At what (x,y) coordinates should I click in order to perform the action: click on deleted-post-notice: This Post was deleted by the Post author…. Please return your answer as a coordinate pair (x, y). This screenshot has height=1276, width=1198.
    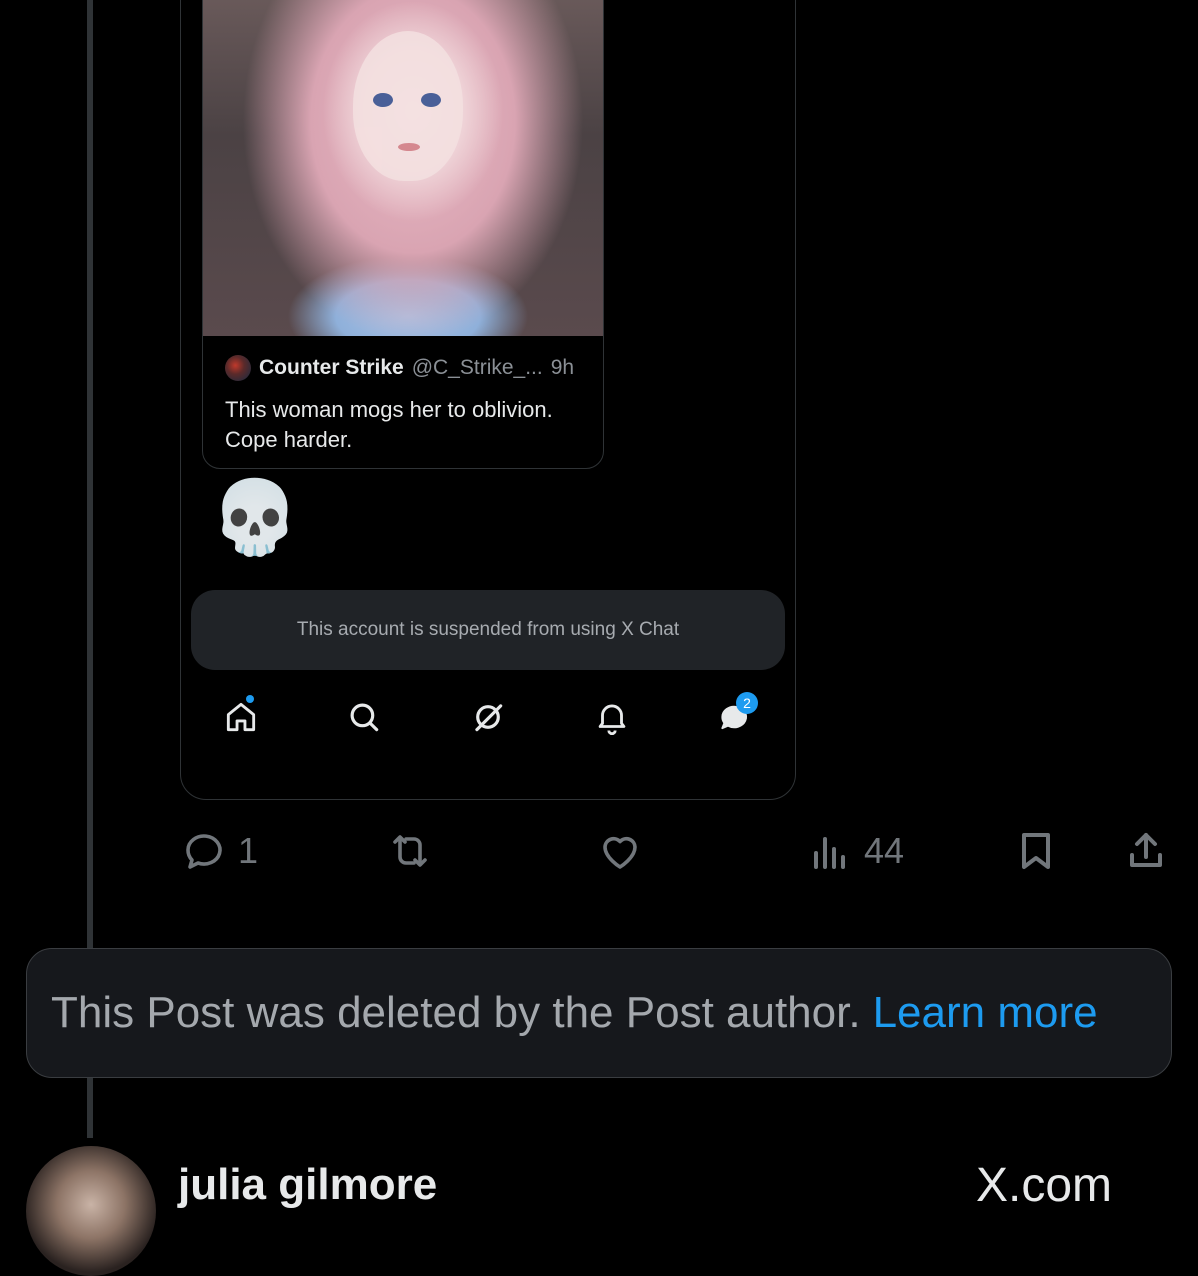
    Looking at the image, I should click on (599, 1013).